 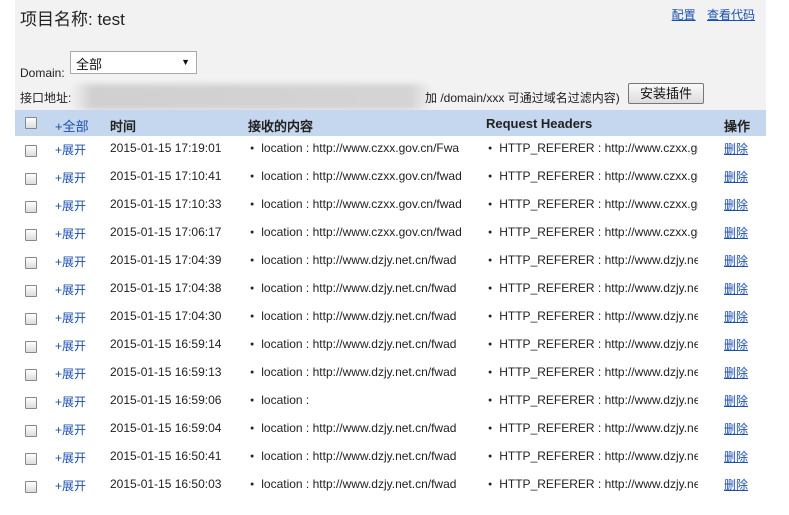 I want to click on row-location-text: location : http://www.czxx.gov.cn/Fwa, so click(x=360, y=148).